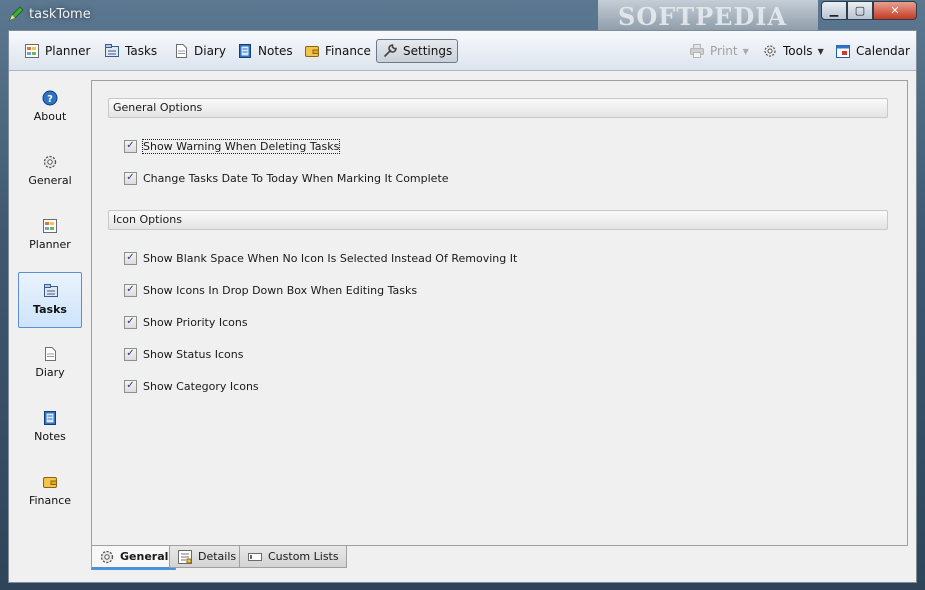 This screenshot has width=925, height=590. What do you see at coordinates (843, 51) in the screenshot?
I see `calendar-icon` at bounding box center [843, 51].